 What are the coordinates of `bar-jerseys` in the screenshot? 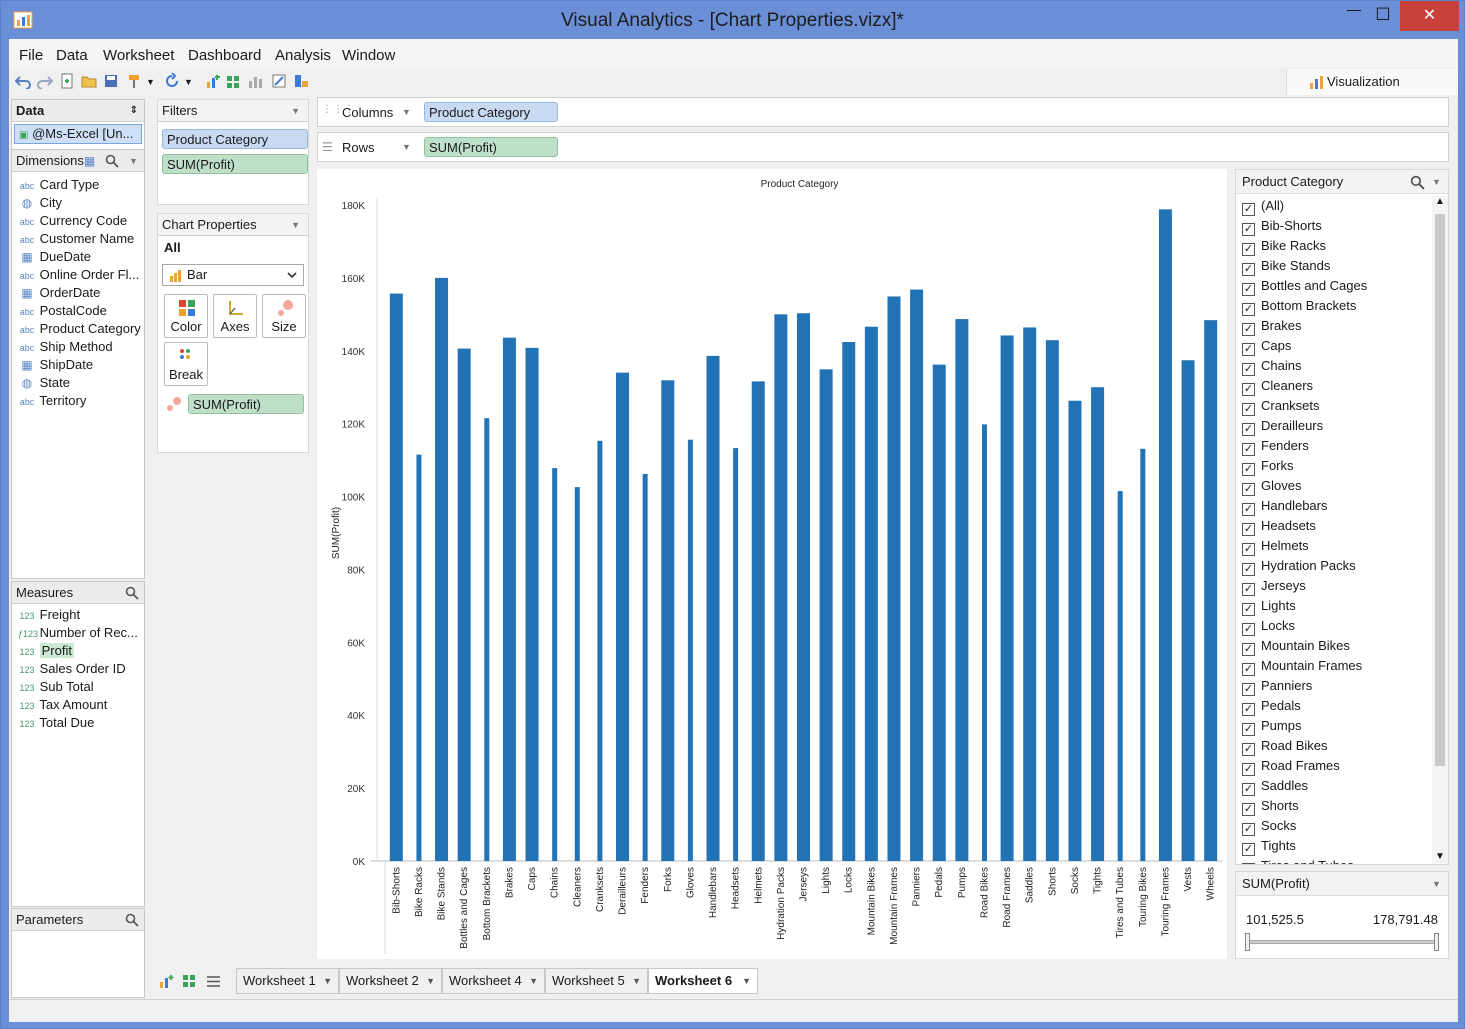 It's located at (803, 587).